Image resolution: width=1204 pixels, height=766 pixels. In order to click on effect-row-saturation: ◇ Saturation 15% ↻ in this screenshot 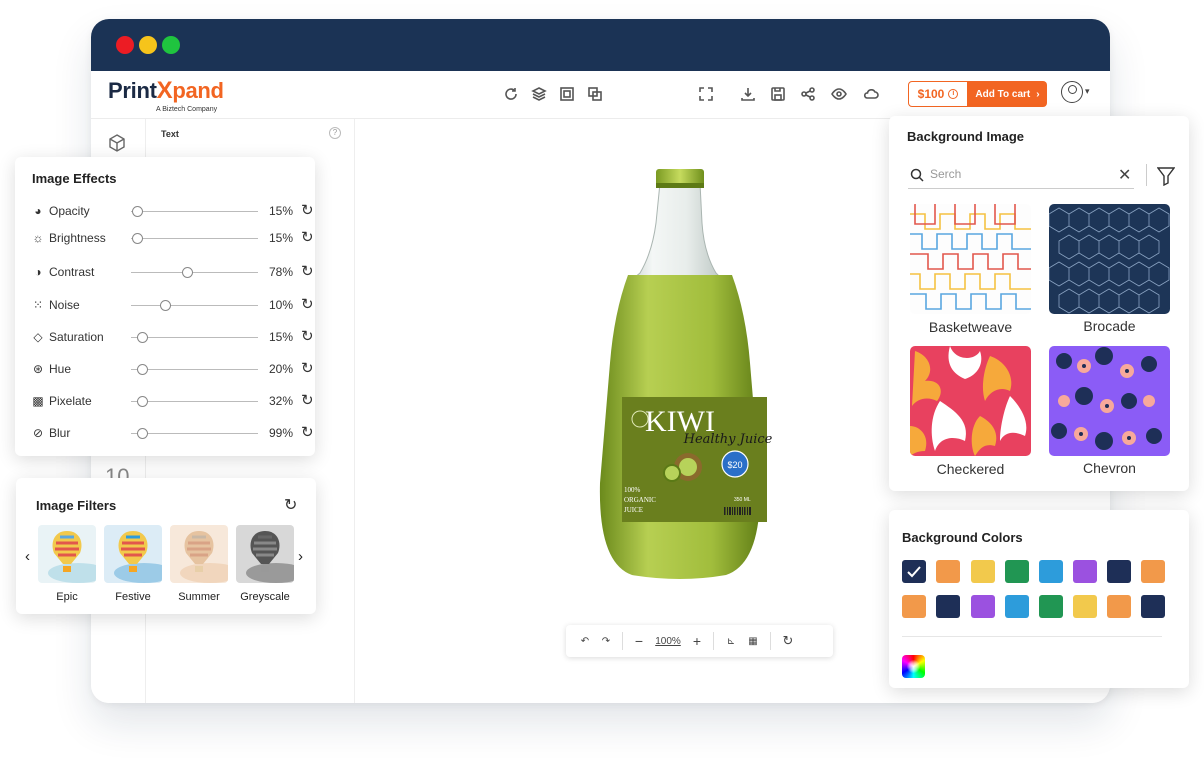, I will do `click(172, 337)`.